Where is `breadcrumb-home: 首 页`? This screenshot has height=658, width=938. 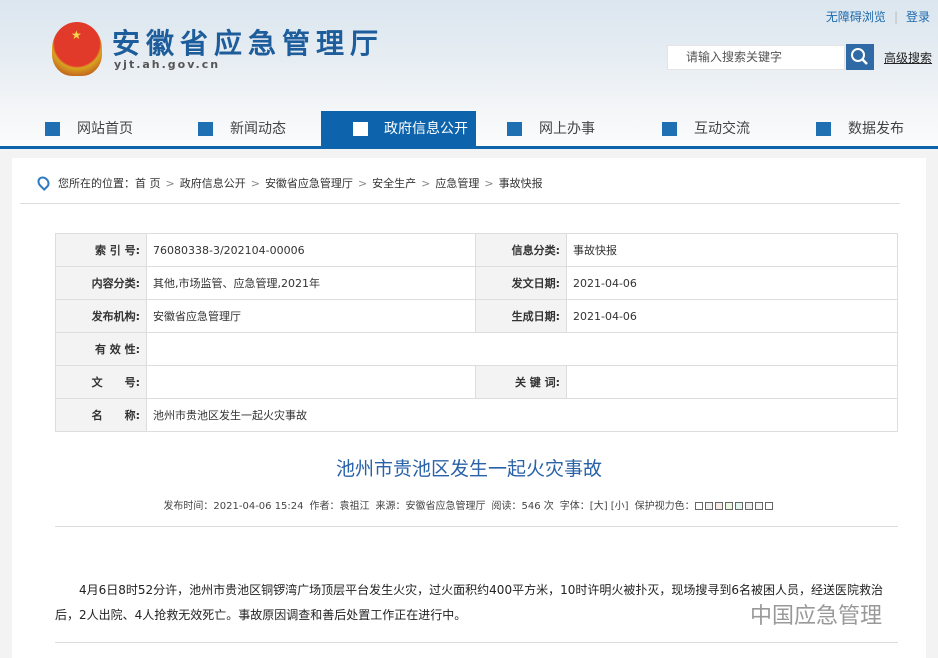
breadcrumb-home: 首 页 is located at coordinates (148, 183).